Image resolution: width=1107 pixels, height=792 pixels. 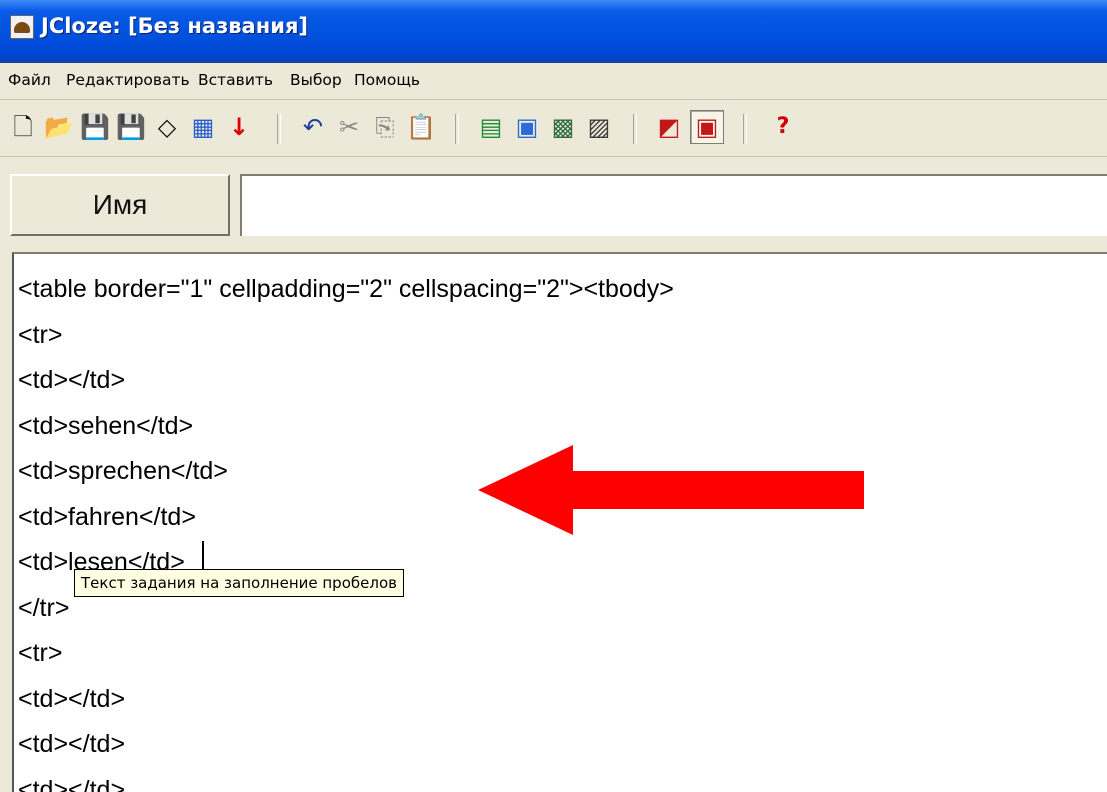 What do you see at coordinates (553, 81) in the screenshot?
I see `menu-bar: Файл Редактировать Вставить Выбор Помощь` at bounding box center [553, 81].